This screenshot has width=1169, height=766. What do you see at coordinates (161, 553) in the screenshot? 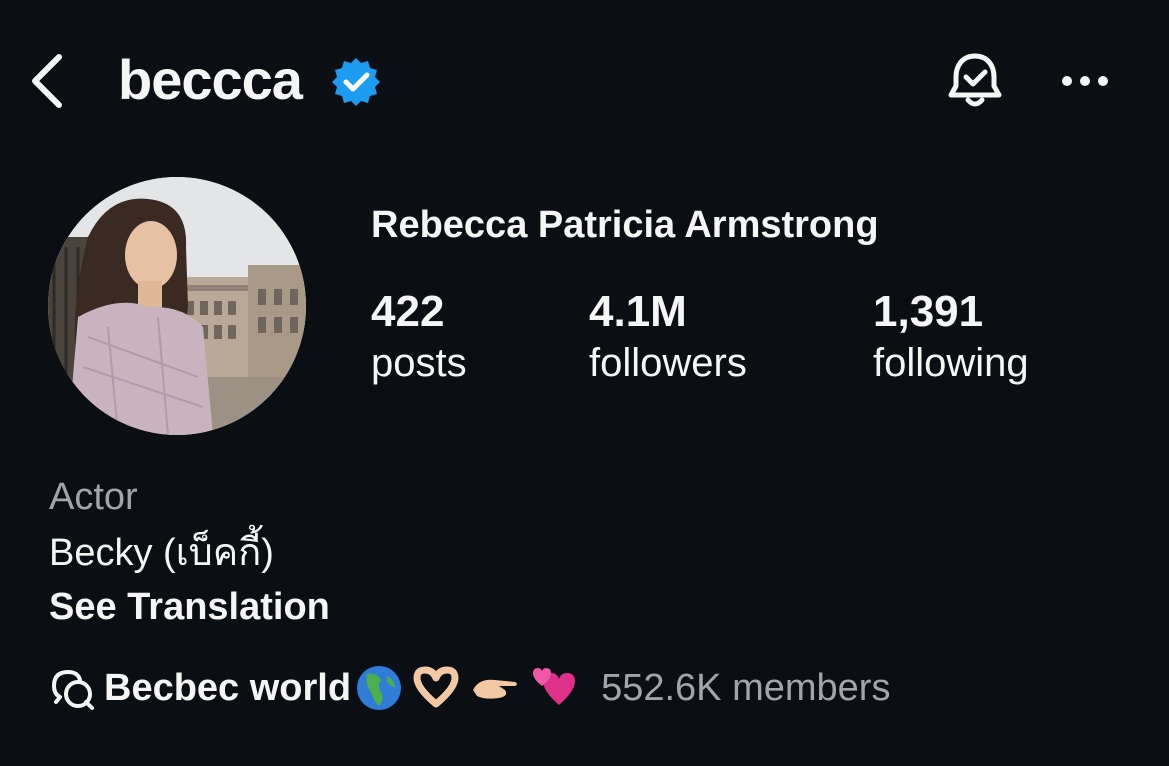
I see `bio-text: Becky (เบ็คกี้)` at bounding box center [161, 553].